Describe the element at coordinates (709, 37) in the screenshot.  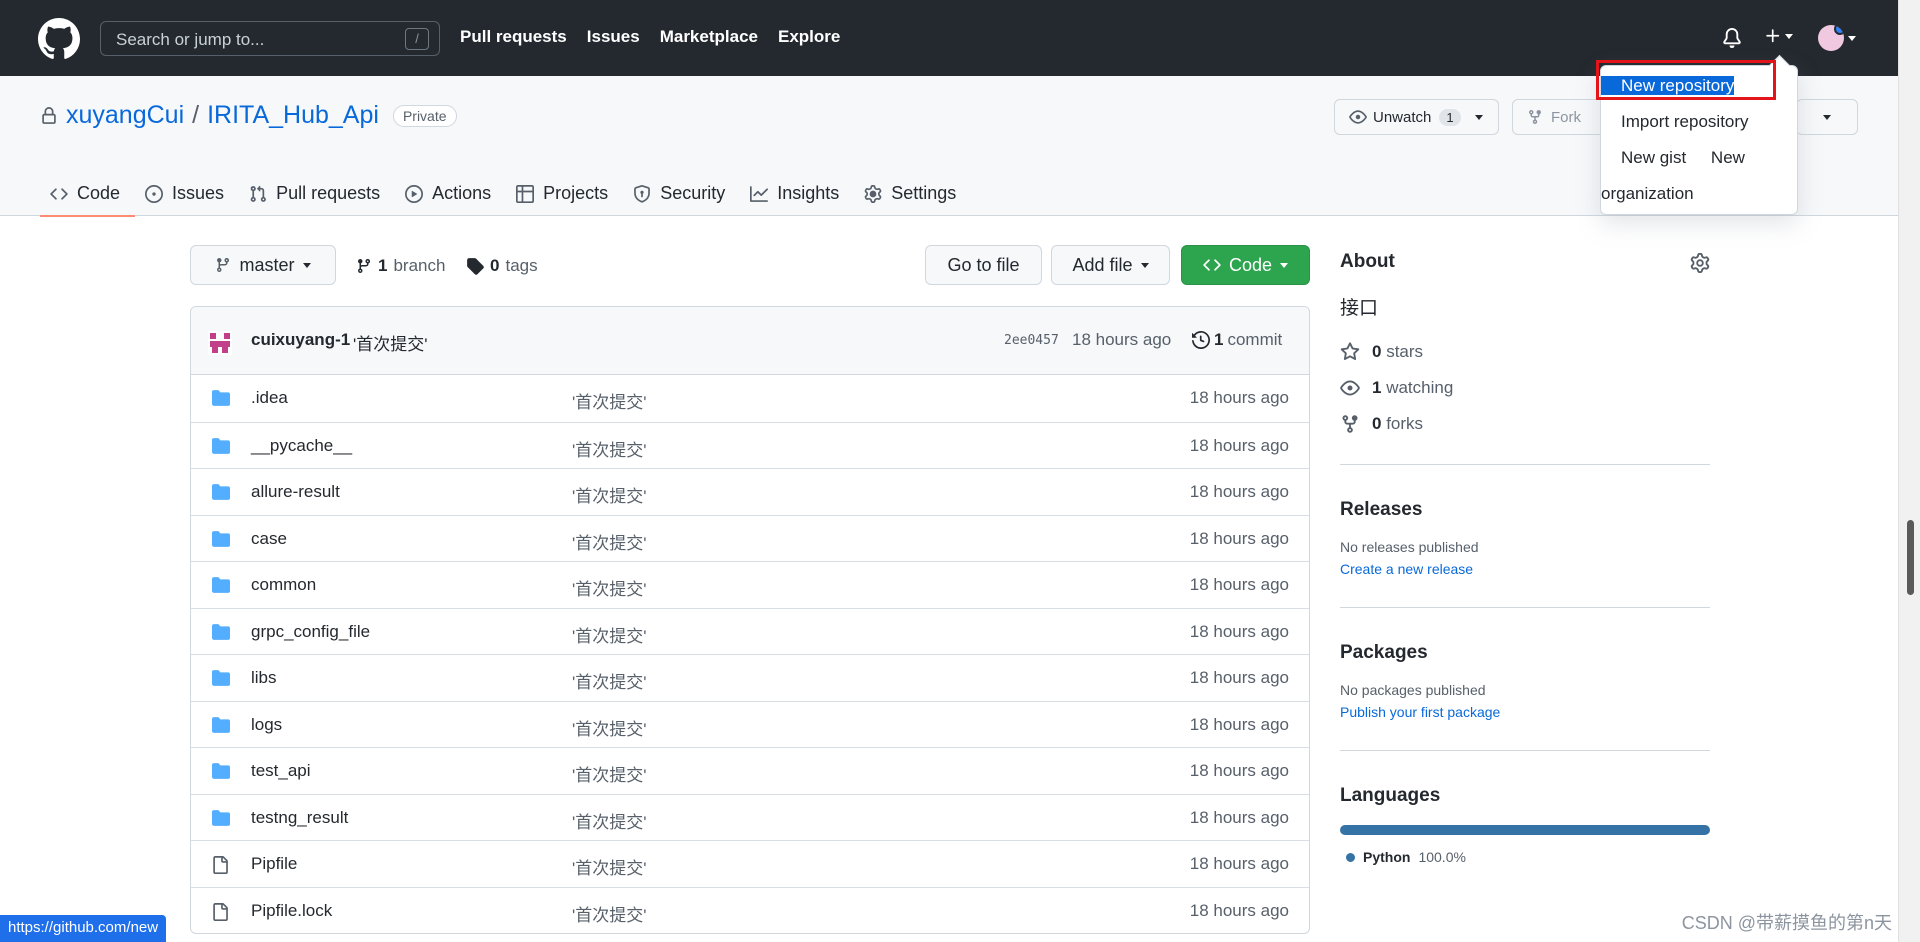
I see `nav-marketplace: Marketplace` at that location.